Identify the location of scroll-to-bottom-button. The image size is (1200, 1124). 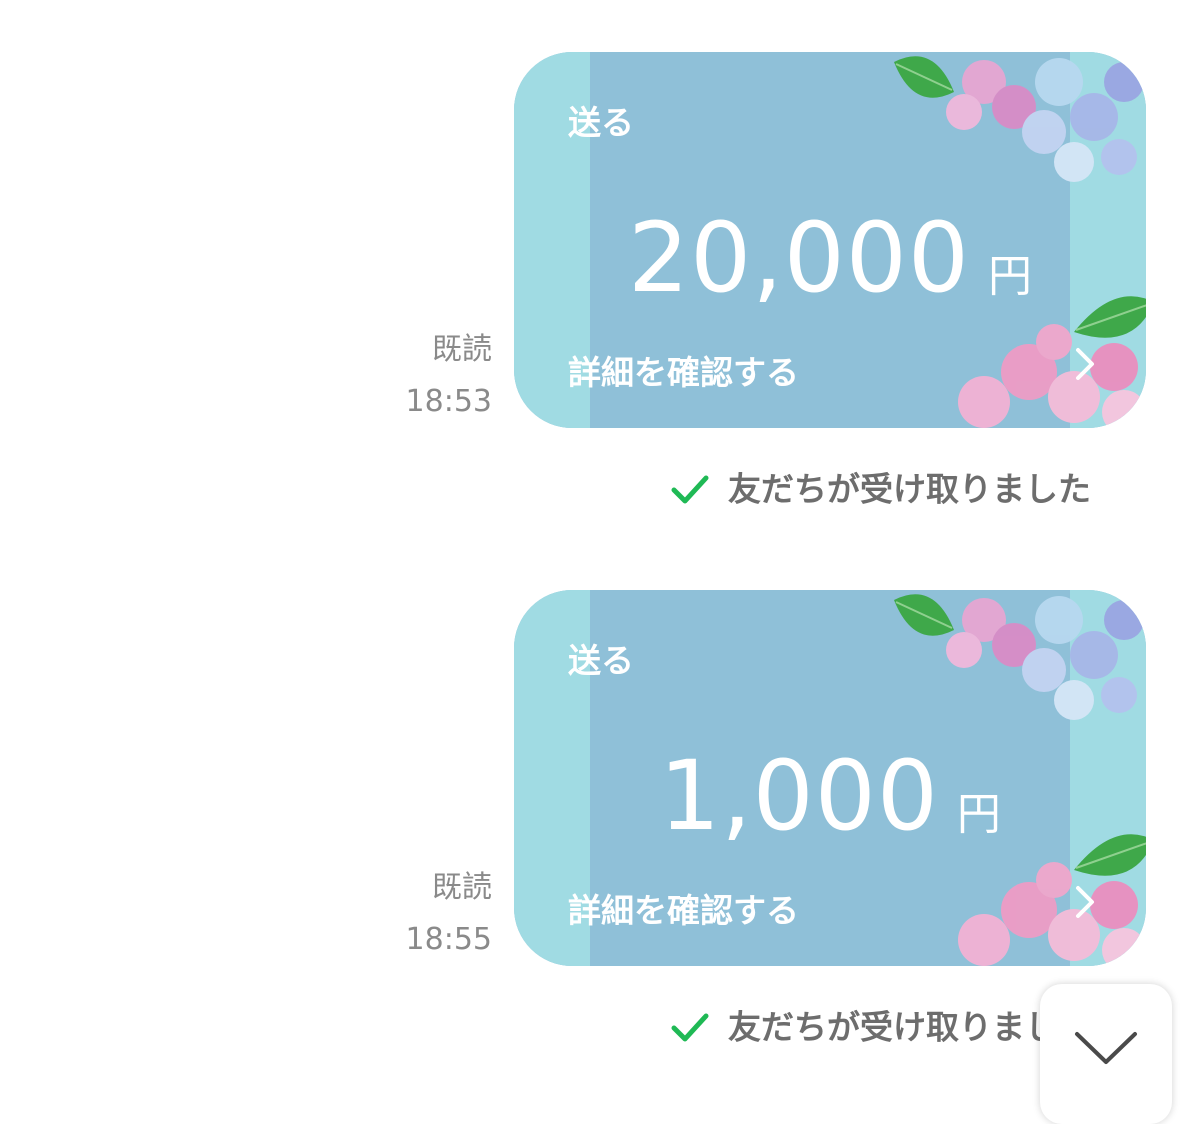
(1106, 1054).